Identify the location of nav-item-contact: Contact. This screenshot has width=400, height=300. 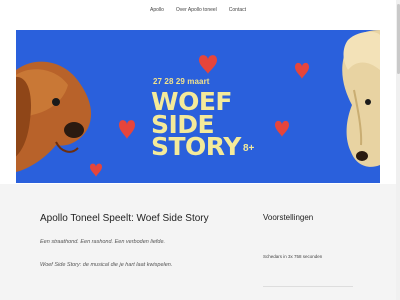
(237, 10).